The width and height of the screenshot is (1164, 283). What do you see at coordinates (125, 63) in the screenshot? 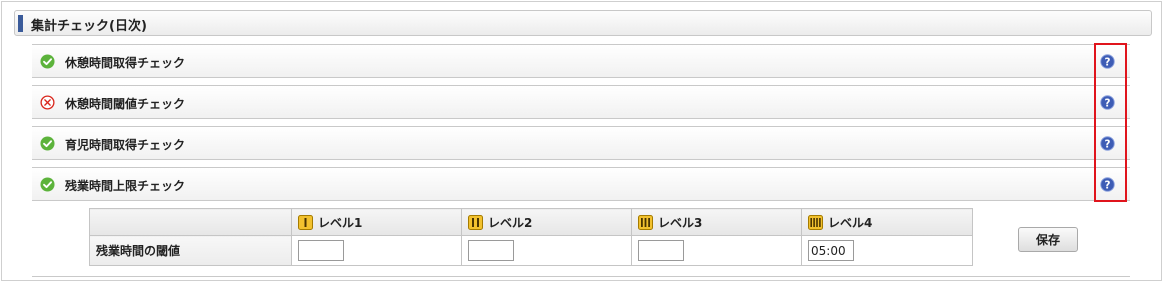
I see `check-label: 休憩時間取得チェック` at bounding box center [125, 63].